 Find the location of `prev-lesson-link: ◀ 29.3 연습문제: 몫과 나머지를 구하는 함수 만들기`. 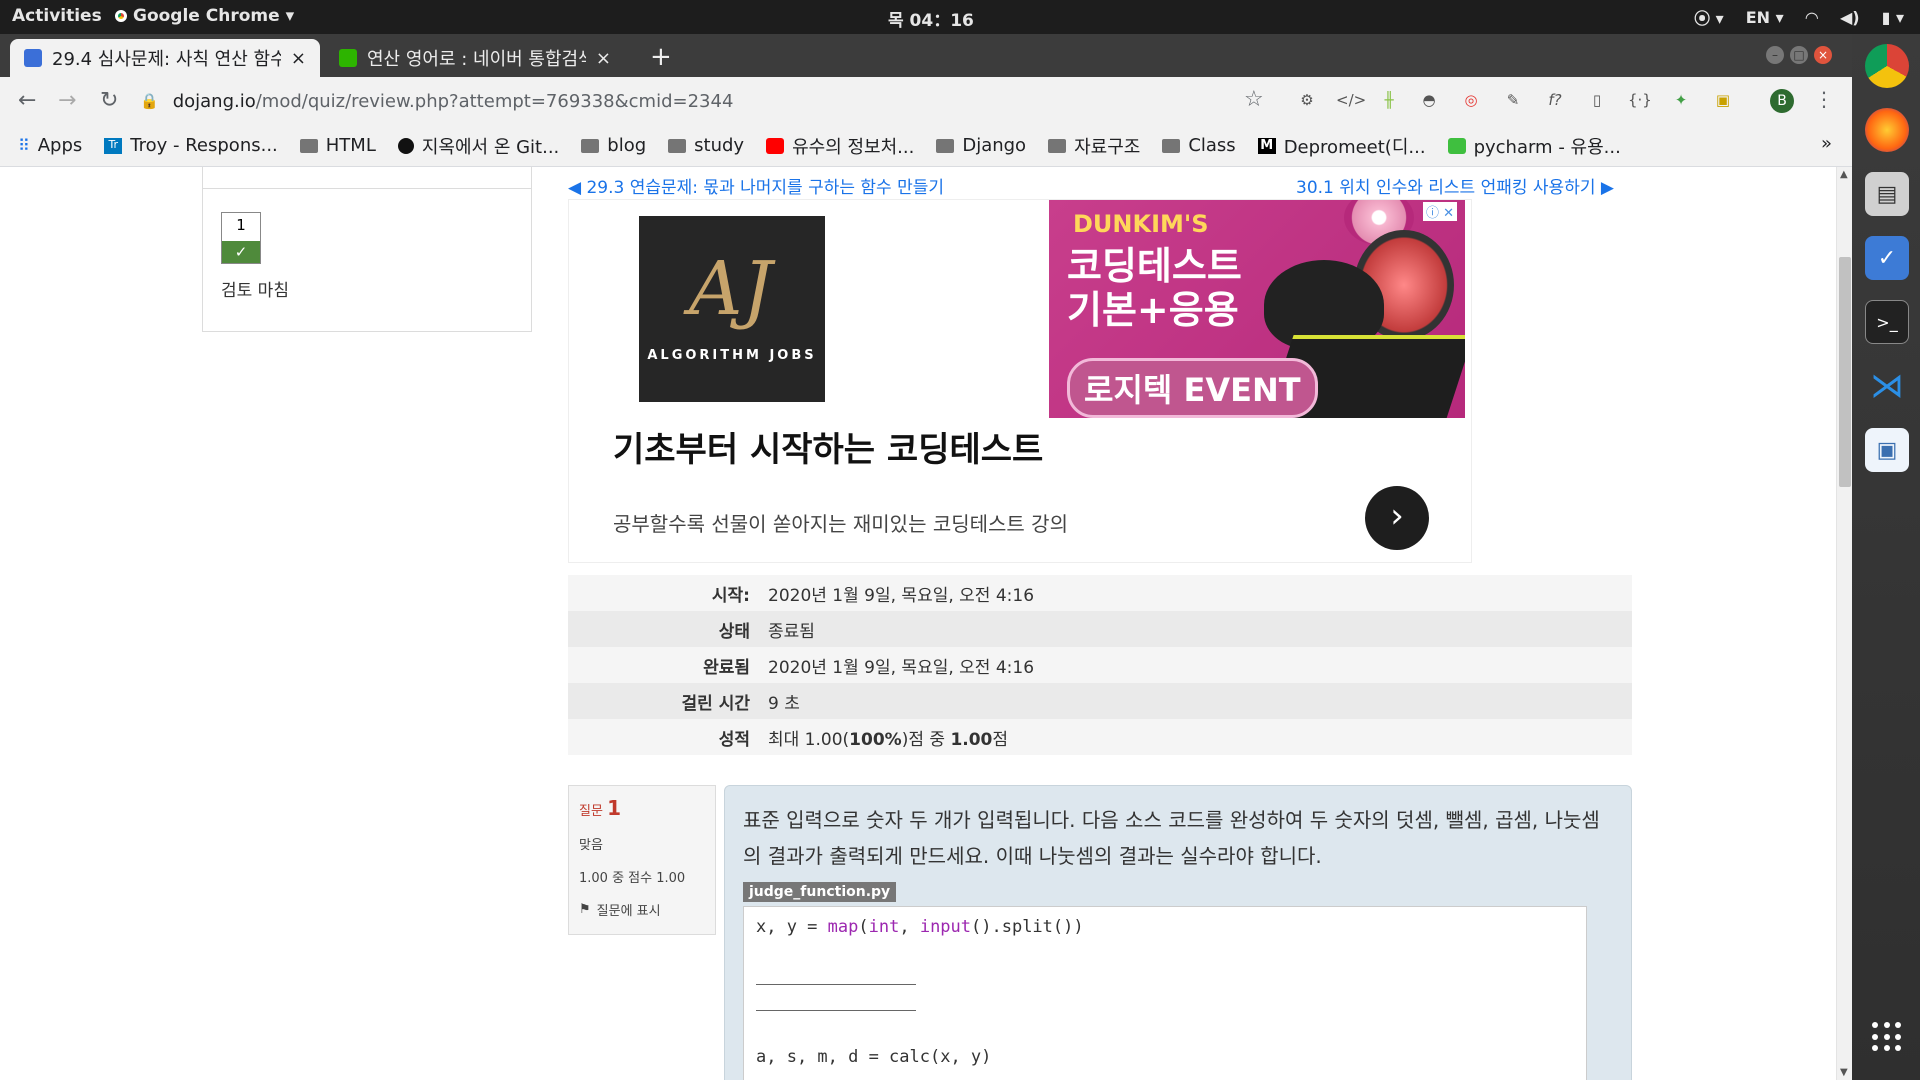

prev-lesson-link: ◀ 29.3 연습문제: 몫과 나머지를 구하는 함수 만들기 is located at coordinates (756, 185).